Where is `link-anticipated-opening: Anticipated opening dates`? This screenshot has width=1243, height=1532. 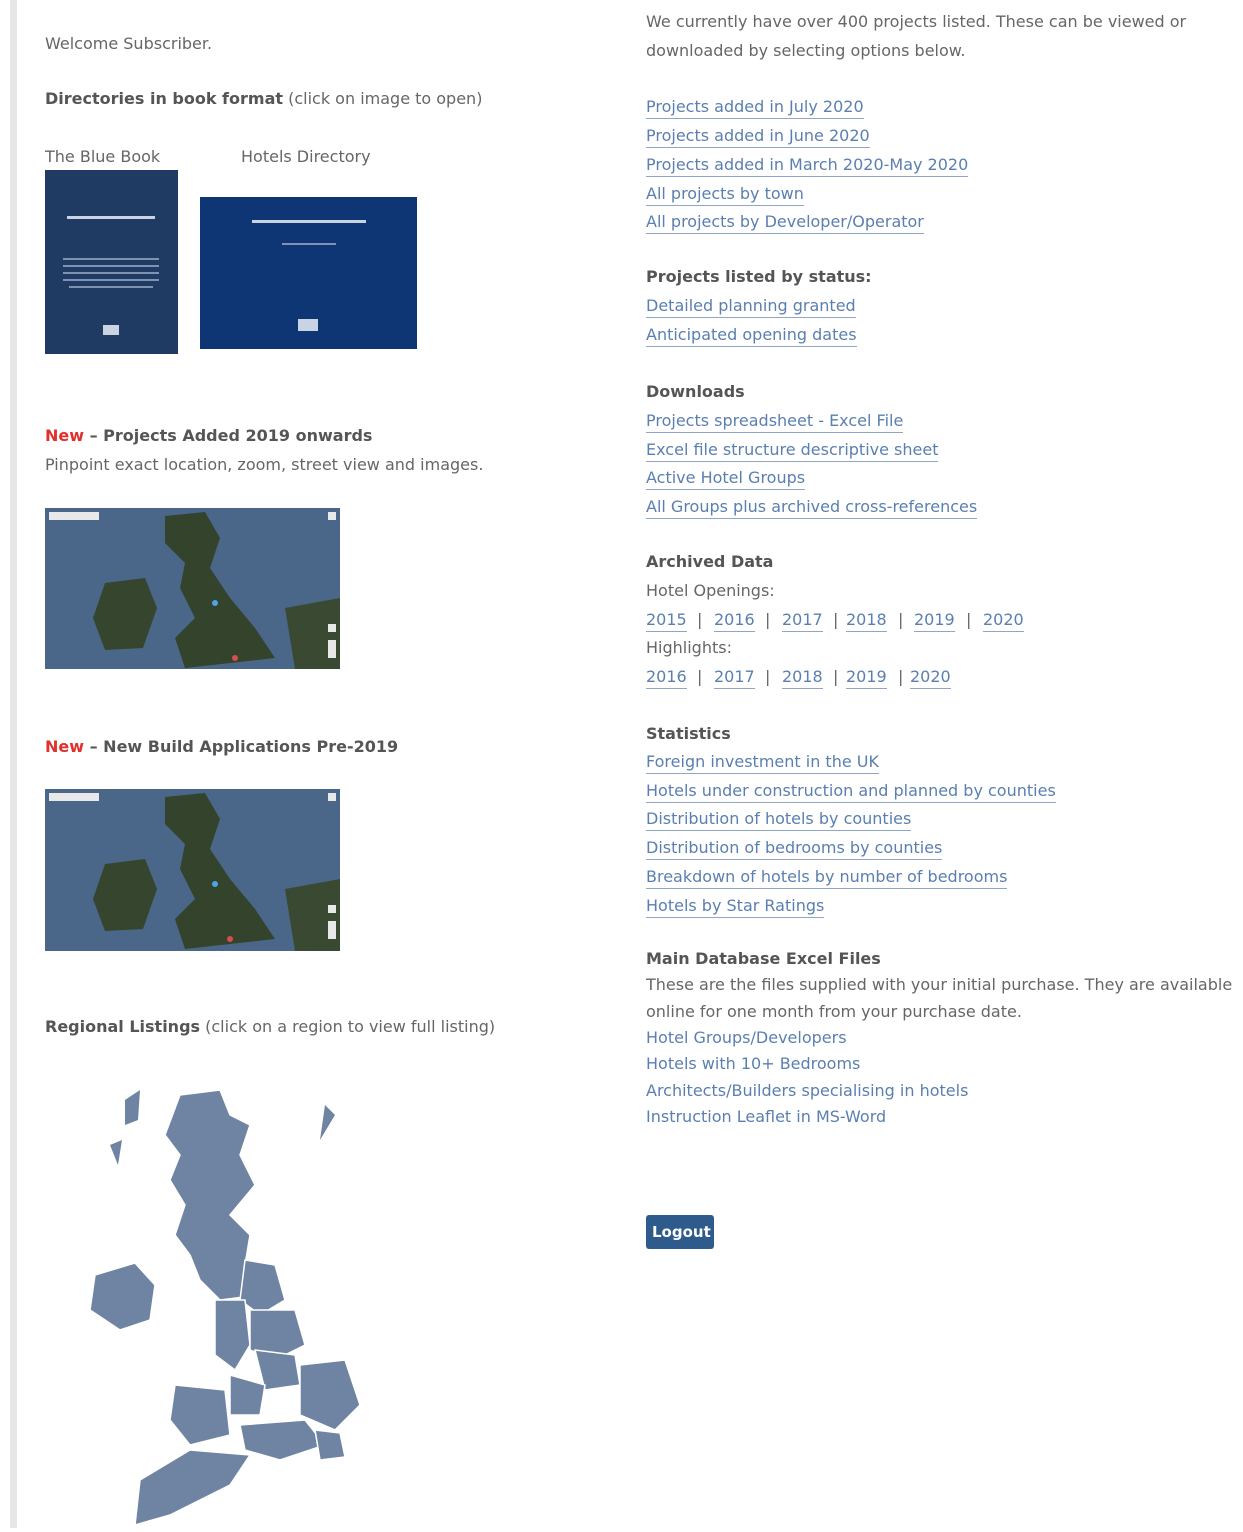 link-anticipated-opening: Anticipated opening dates is located at coordinates (751, 336).